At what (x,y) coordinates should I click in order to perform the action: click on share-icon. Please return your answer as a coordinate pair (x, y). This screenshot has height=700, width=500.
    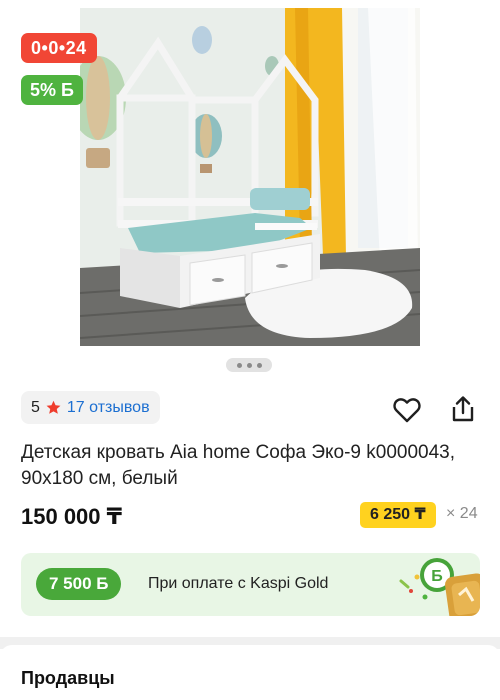
    Looking at the image, I should click on (463, 409).